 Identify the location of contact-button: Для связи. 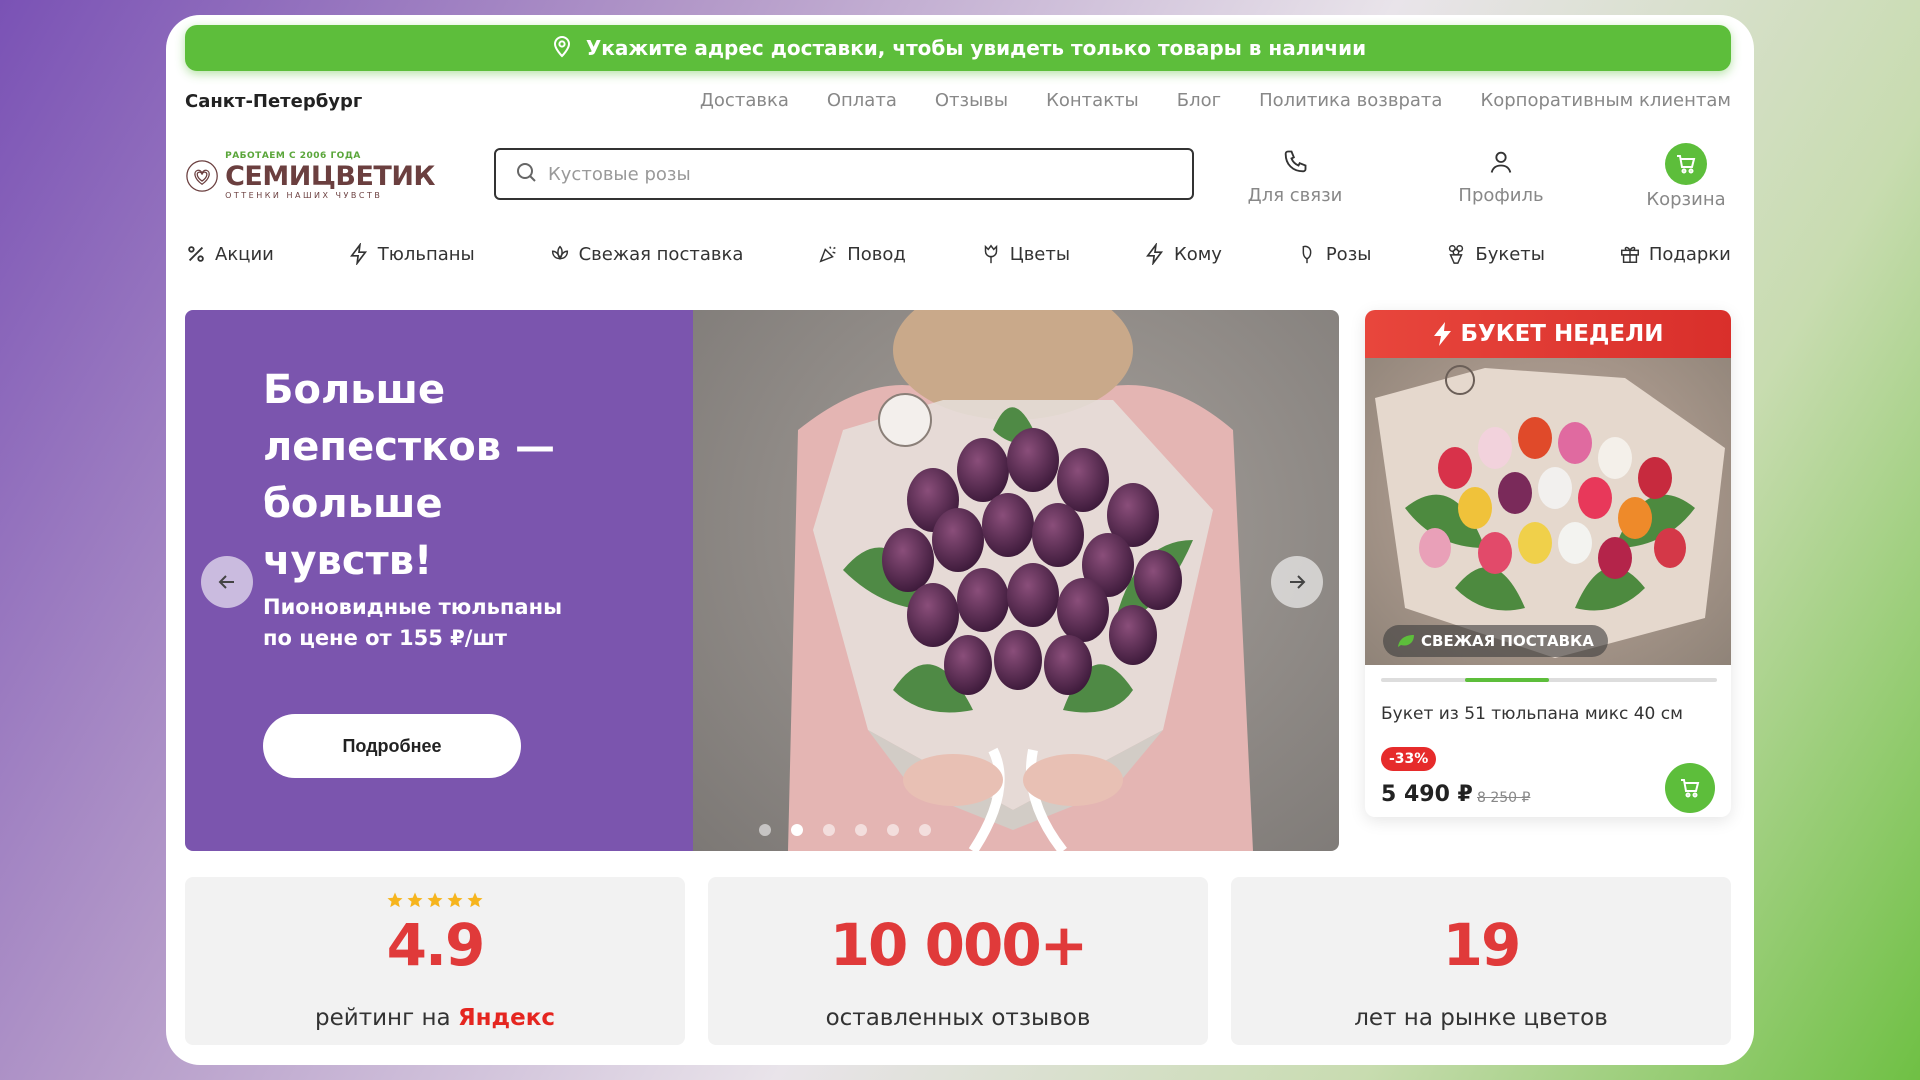
(1295, 177).